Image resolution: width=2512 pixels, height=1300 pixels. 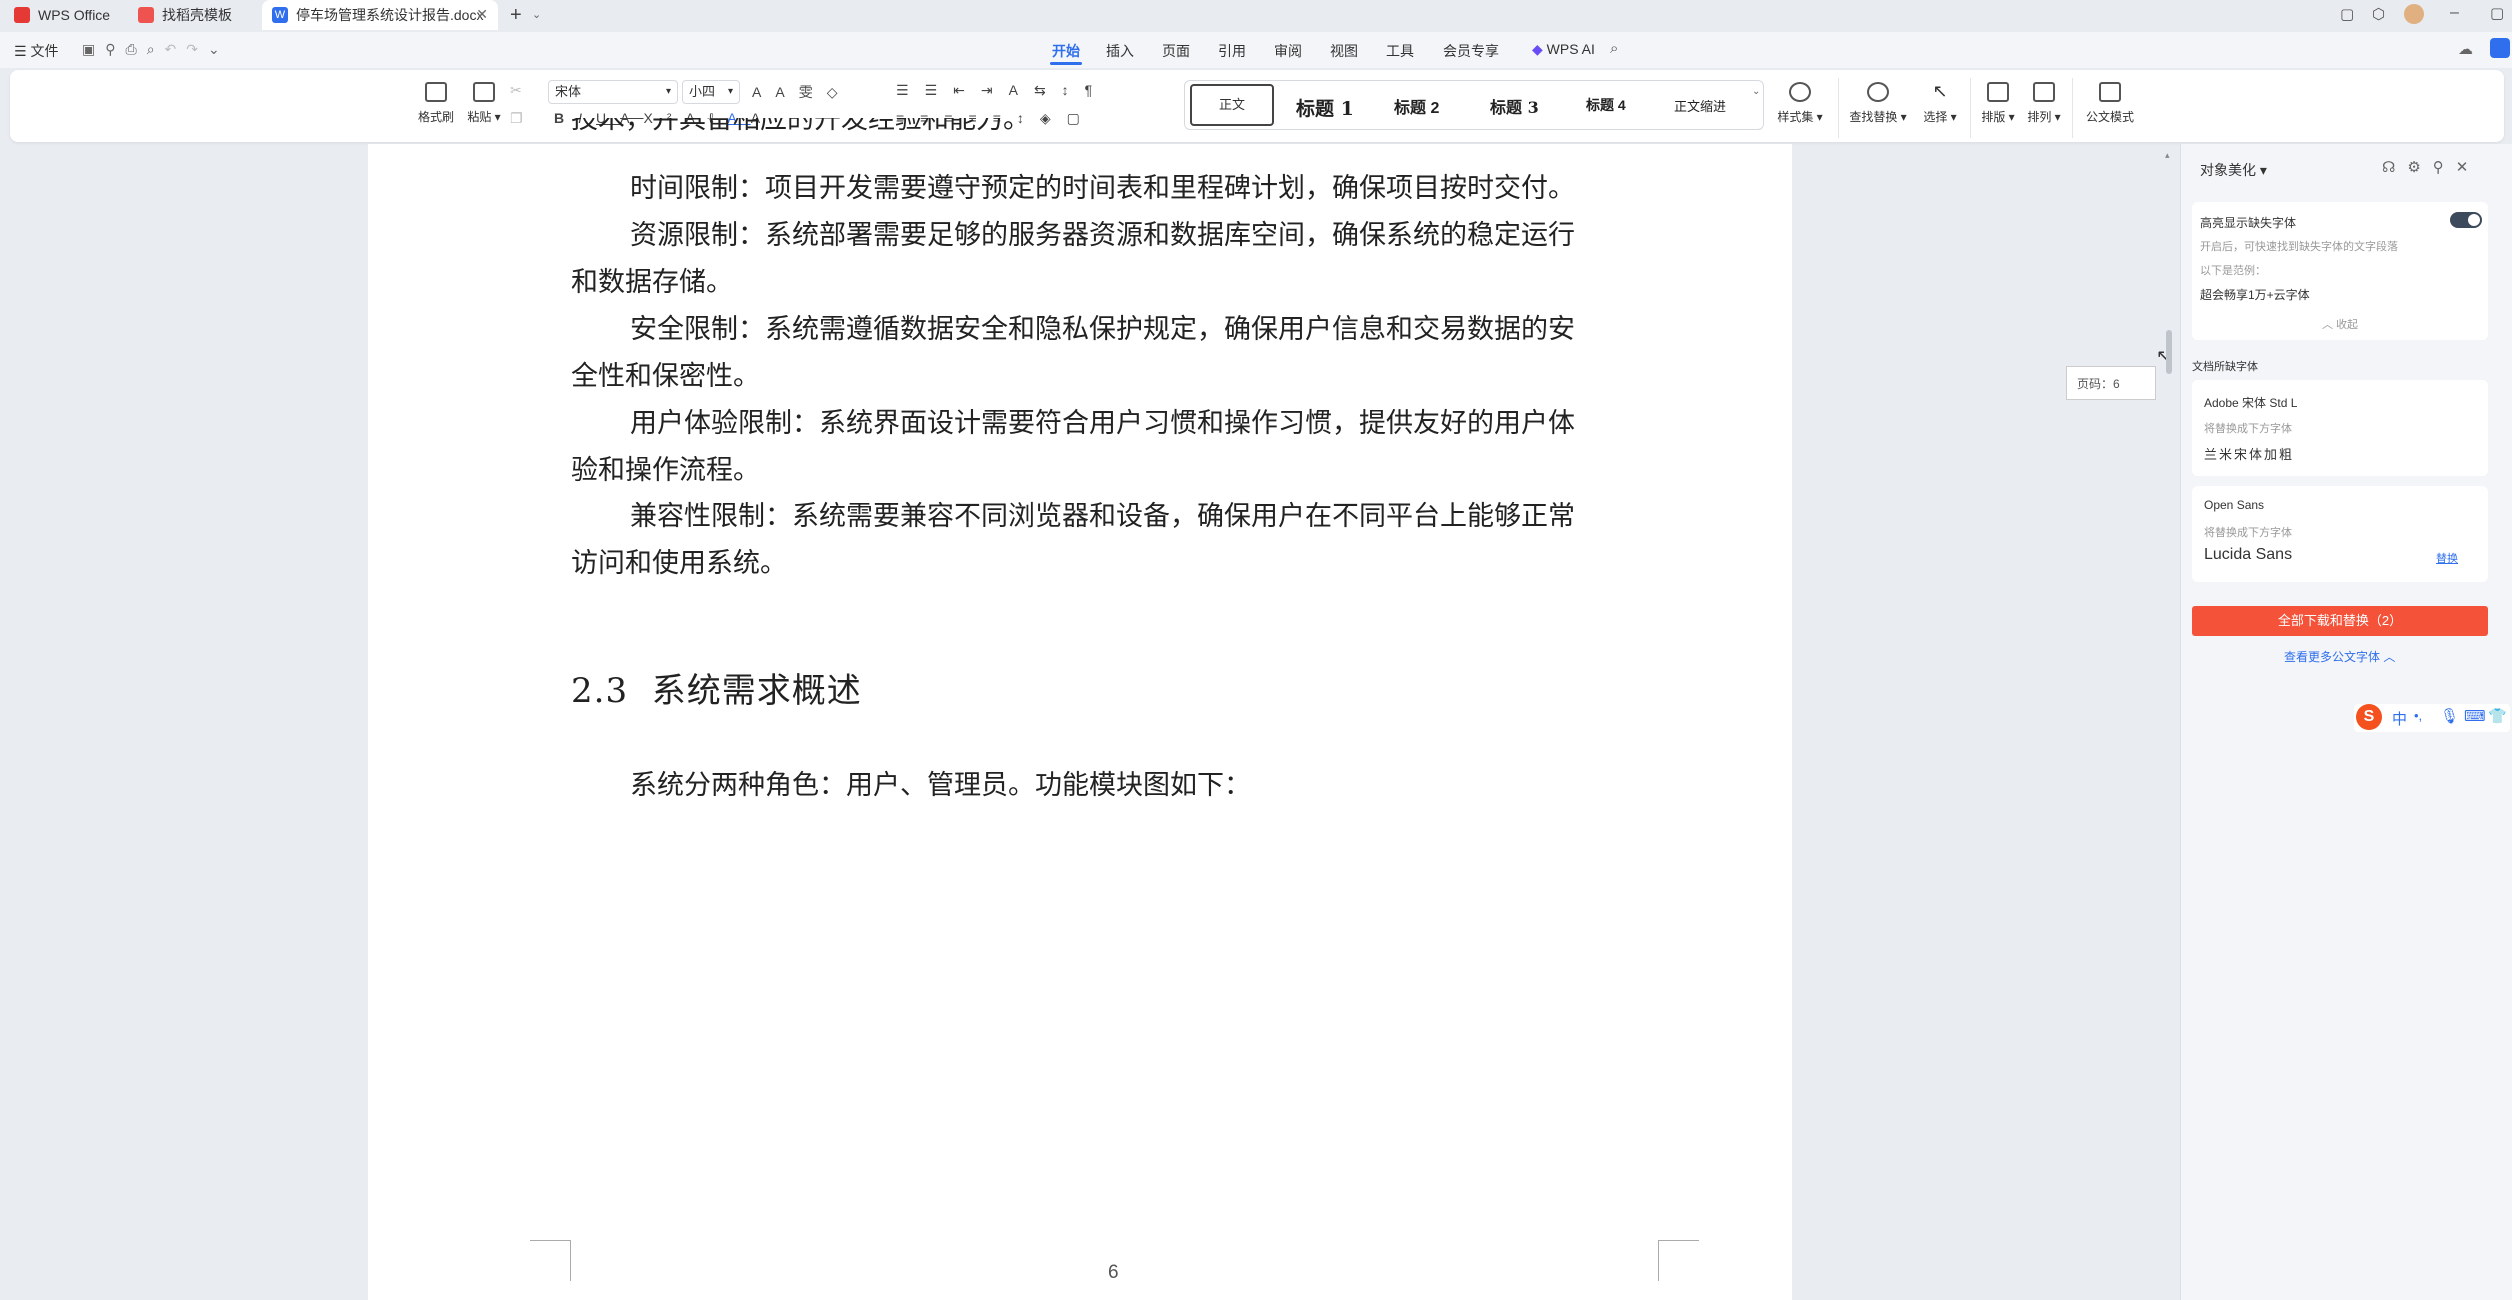 I want to click on search-icon: ⌕, so click(x=1614, y=48).